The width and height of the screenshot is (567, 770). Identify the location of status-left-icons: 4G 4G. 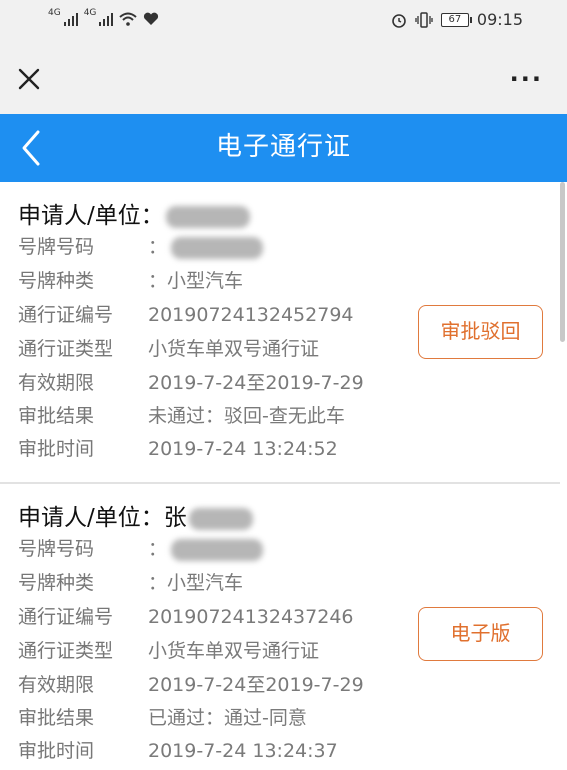
(103, 17).